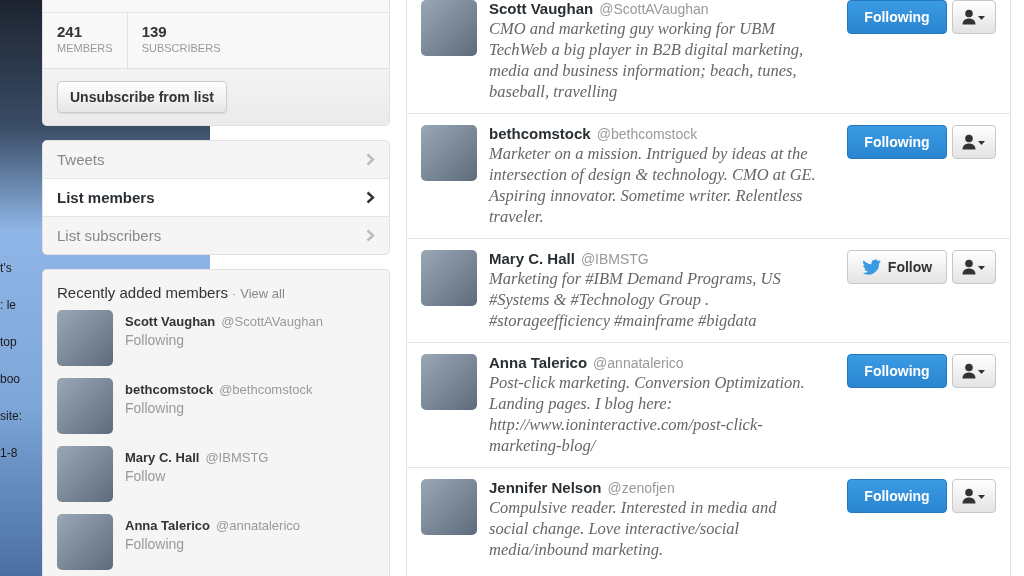 The height and width of the screenshot is (576, 1024). I want to click on member-handle: @zenofjen, so click(641, 488).